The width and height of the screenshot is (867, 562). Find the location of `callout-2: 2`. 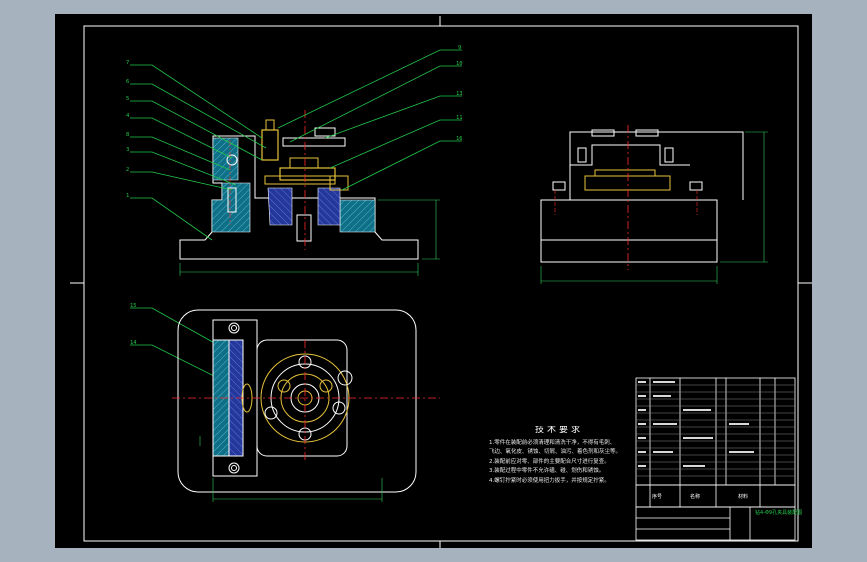

callout-2: 2 is located at coordinates (127, 170).